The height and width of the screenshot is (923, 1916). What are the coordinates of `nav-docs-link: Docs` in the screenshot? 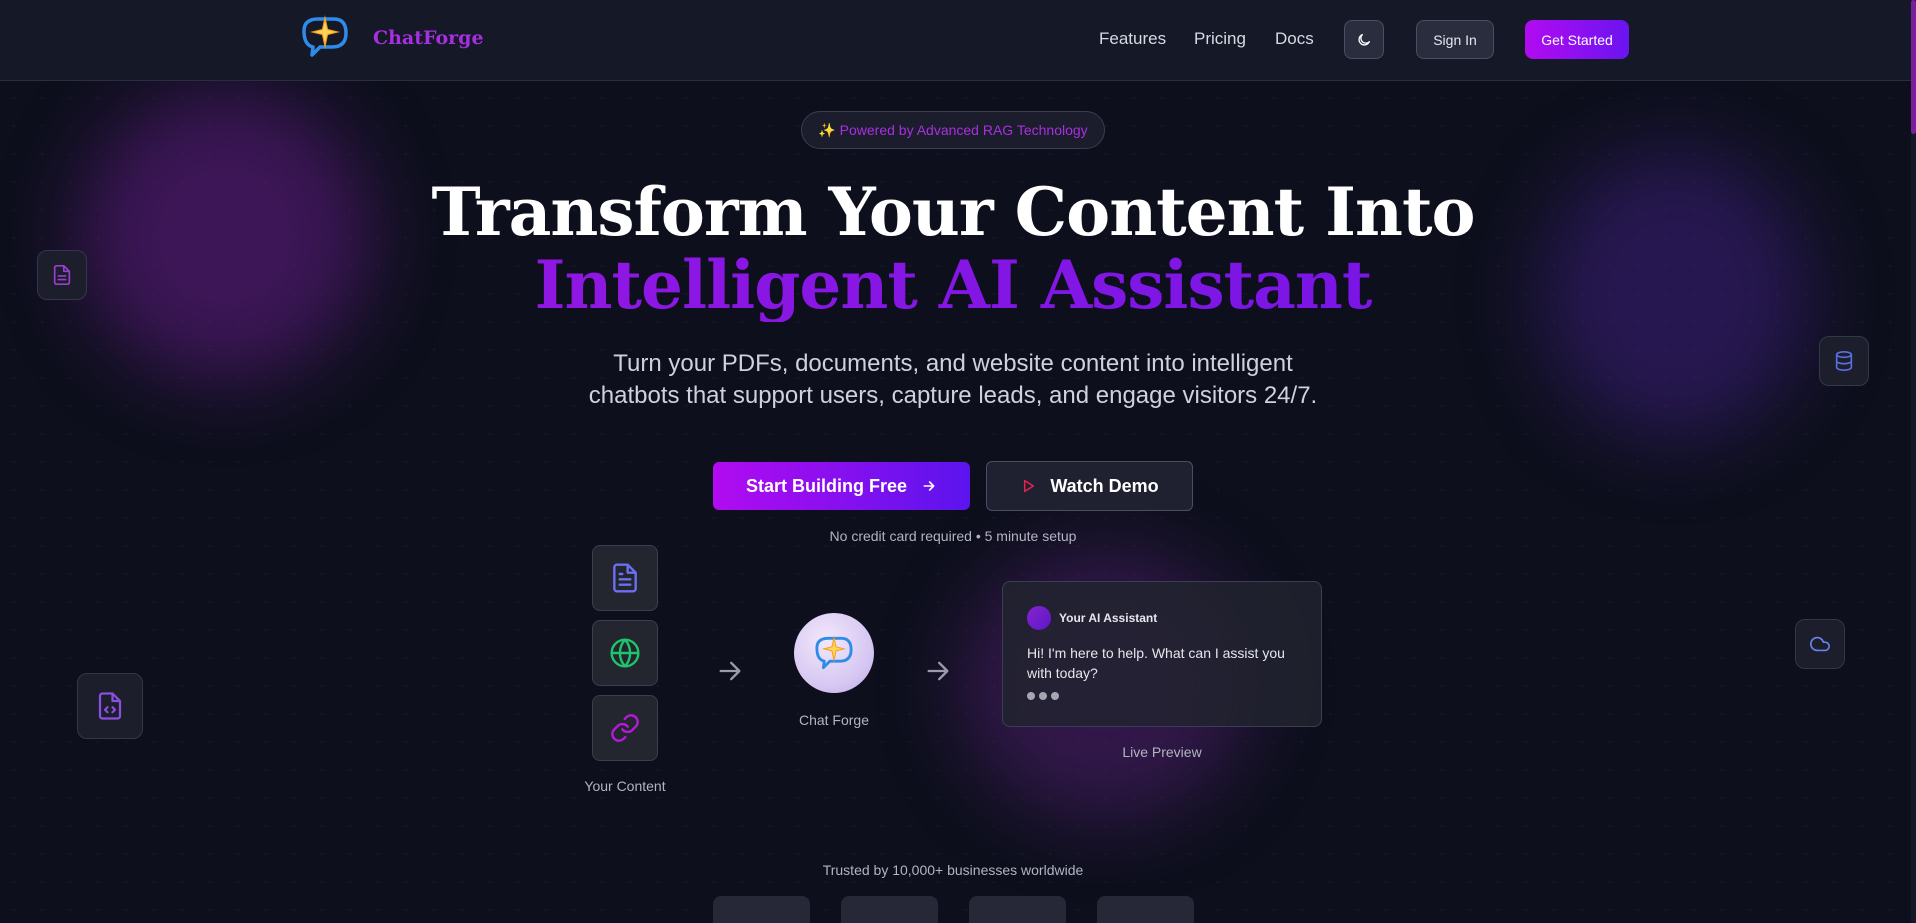 It's located at (1294, 39).